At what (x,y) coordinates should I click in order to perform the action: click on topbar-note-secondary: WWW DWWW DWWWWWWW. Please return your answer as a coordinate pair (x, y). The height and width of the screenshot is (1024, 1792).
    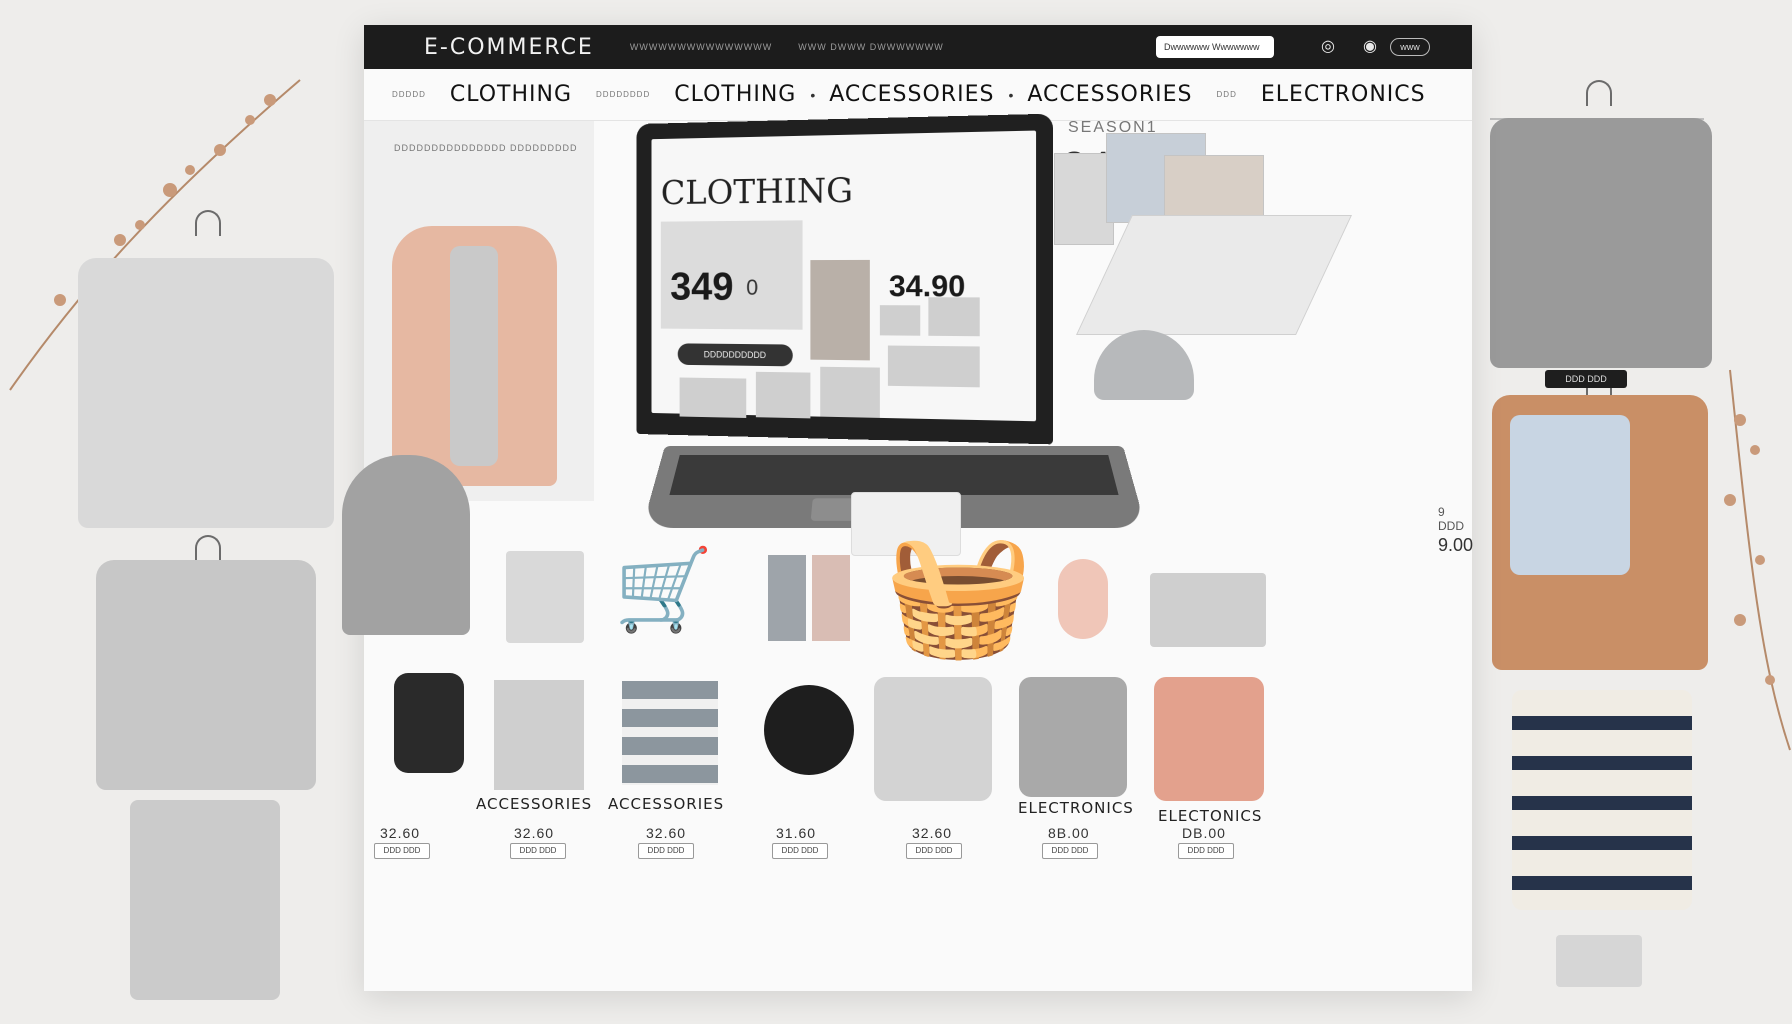
    Looking at the image, I should click on (871, 47).